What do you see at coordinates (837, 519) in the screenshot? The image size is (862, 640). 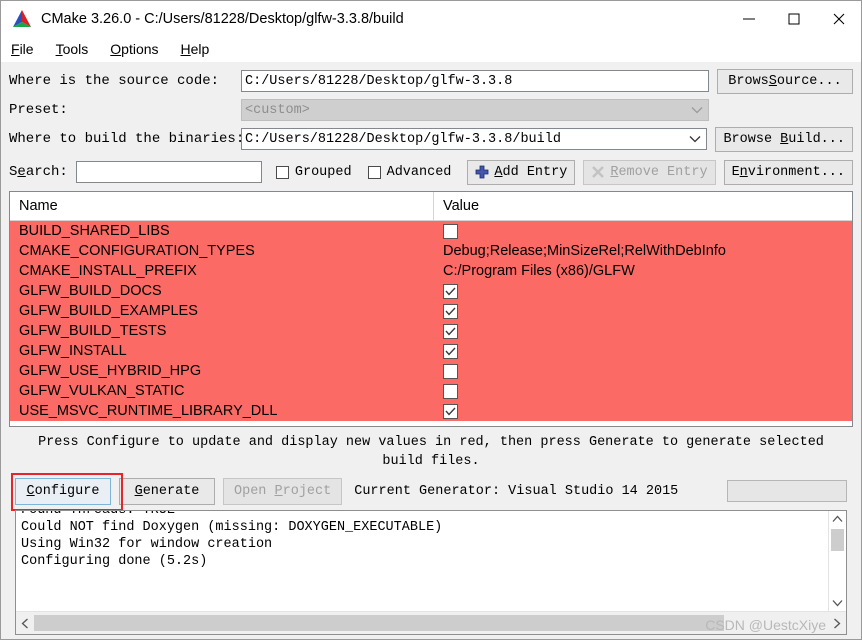 I see `scroll-up-arrow-icon` at bounding box center [837, 519].